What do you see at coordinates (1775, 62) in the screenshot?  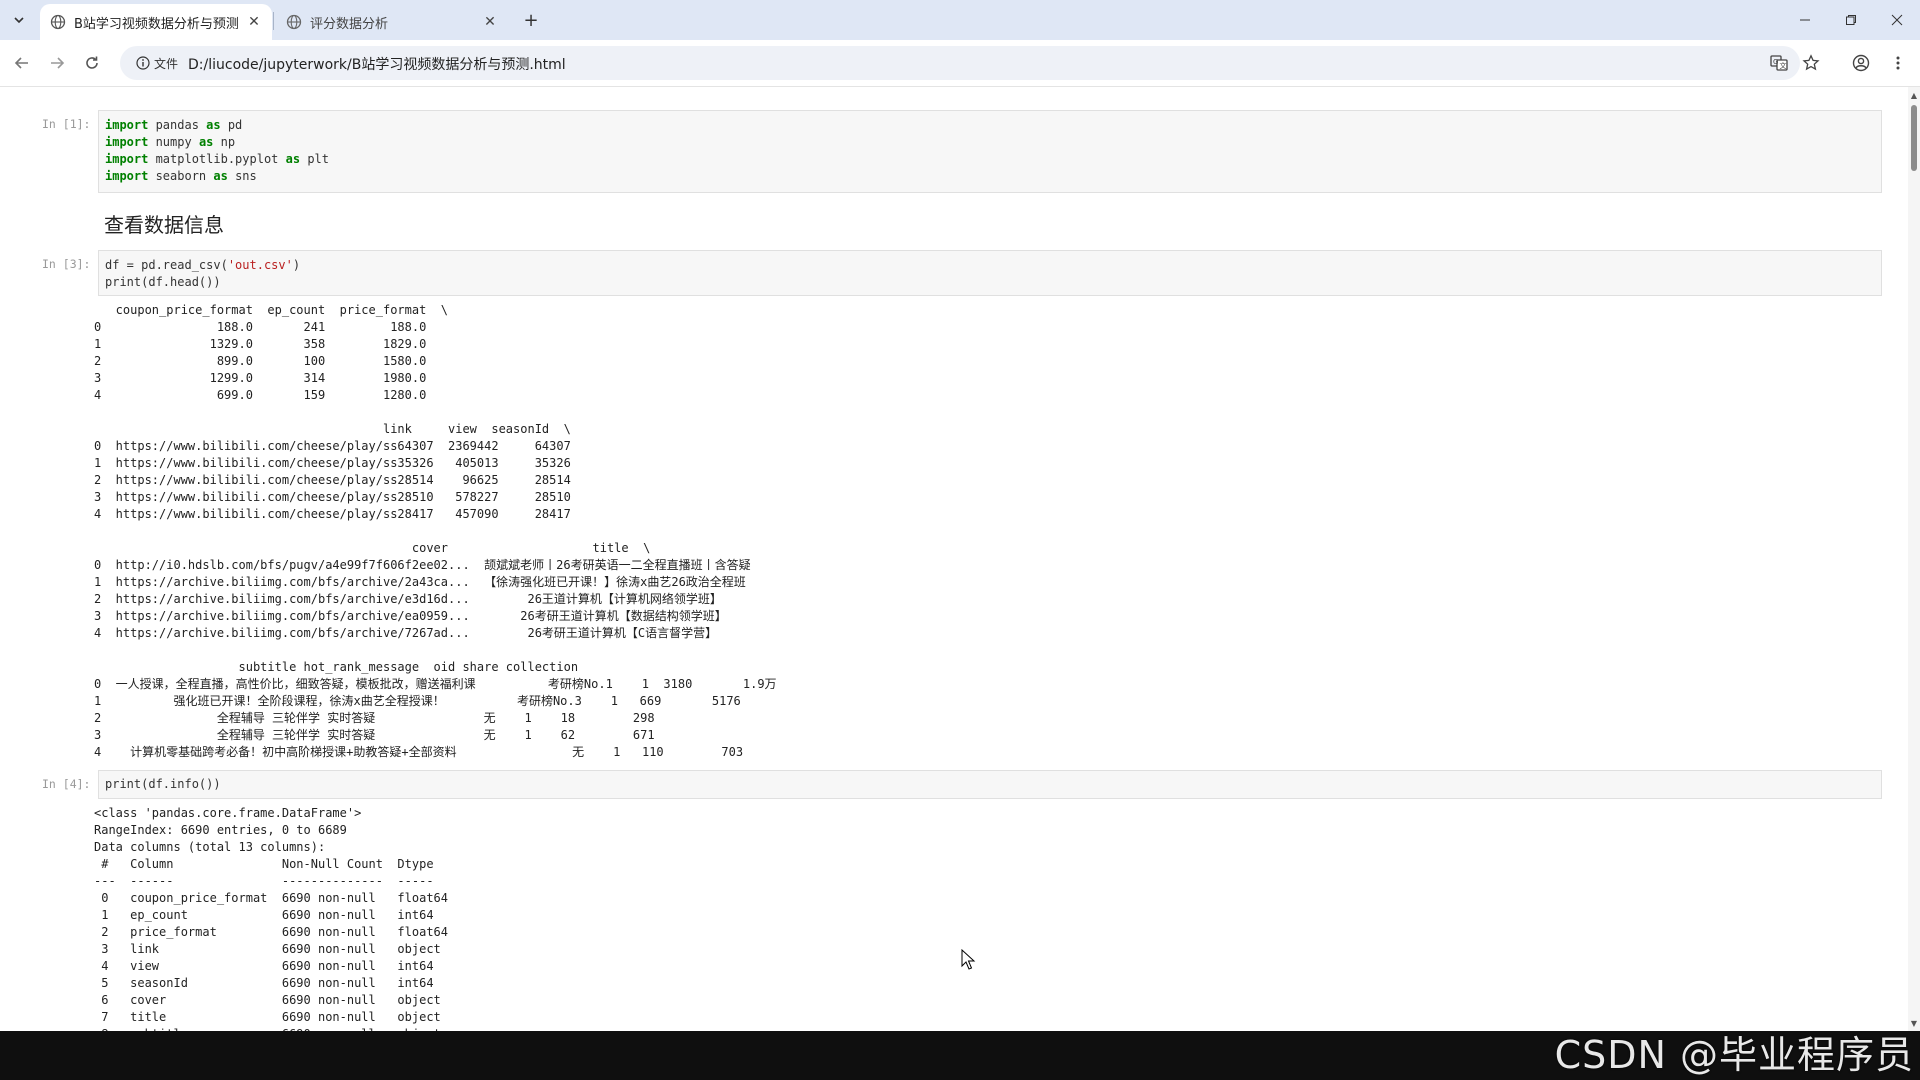 I see `svg-text: G` at bounding box center [1775, 62].